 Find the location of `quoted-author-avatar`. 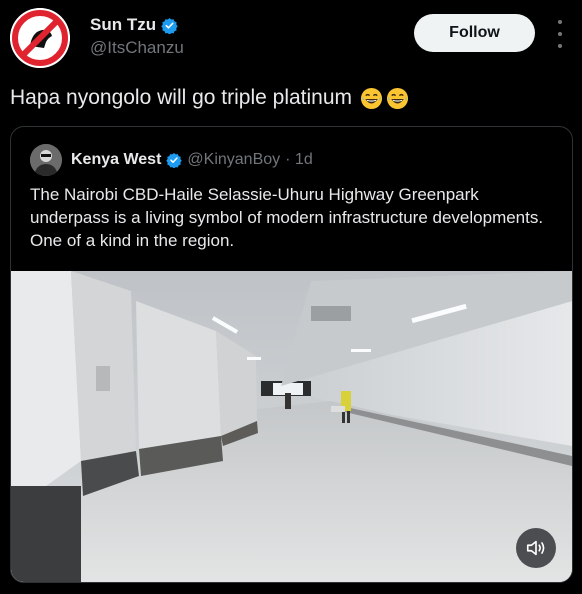

quoted-author-avatar is located at coordinates (46, 160).